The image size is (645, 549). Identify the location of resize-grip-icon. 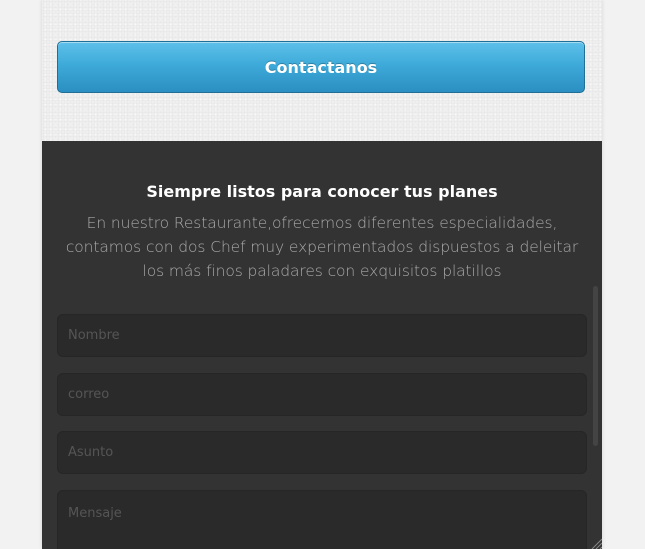
(596, 543).